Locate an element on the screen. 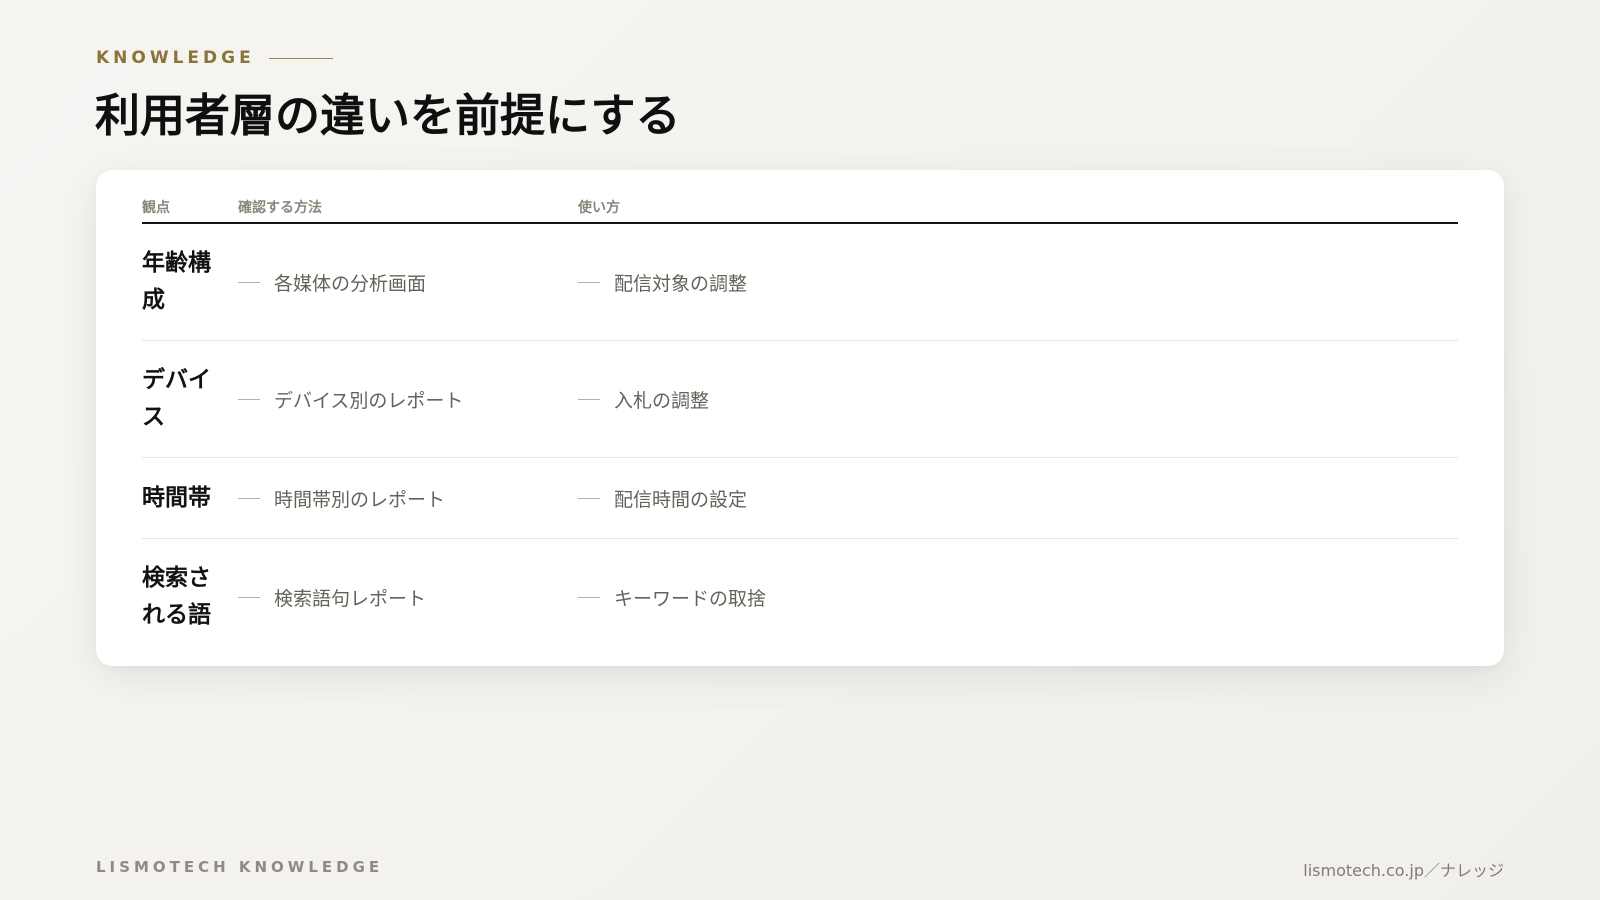 This screenshot has height=900, width=1600. row-method: 各媒体の分析画面 is located at coordinates (408, 282).